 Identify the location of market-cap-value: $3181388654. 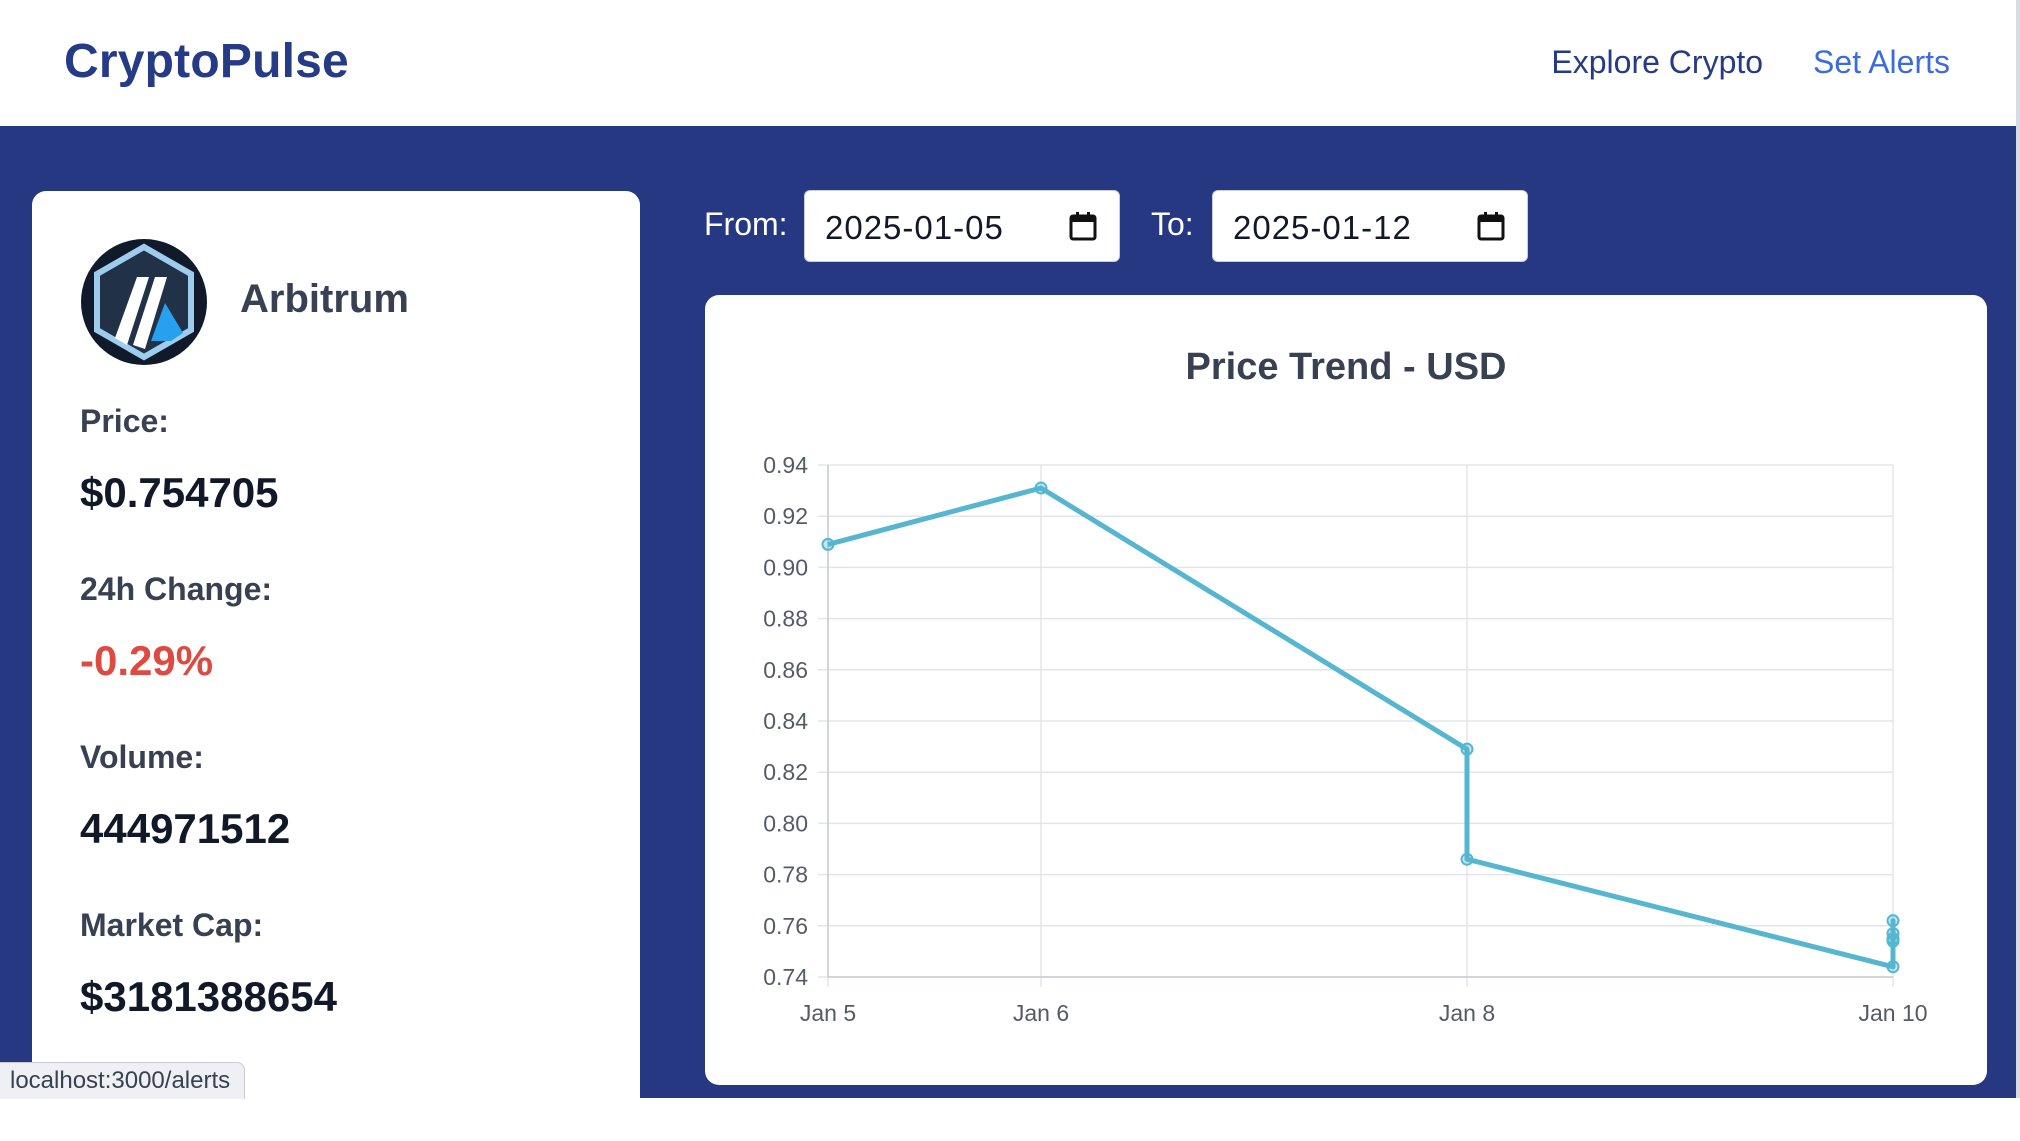
(208, 996).